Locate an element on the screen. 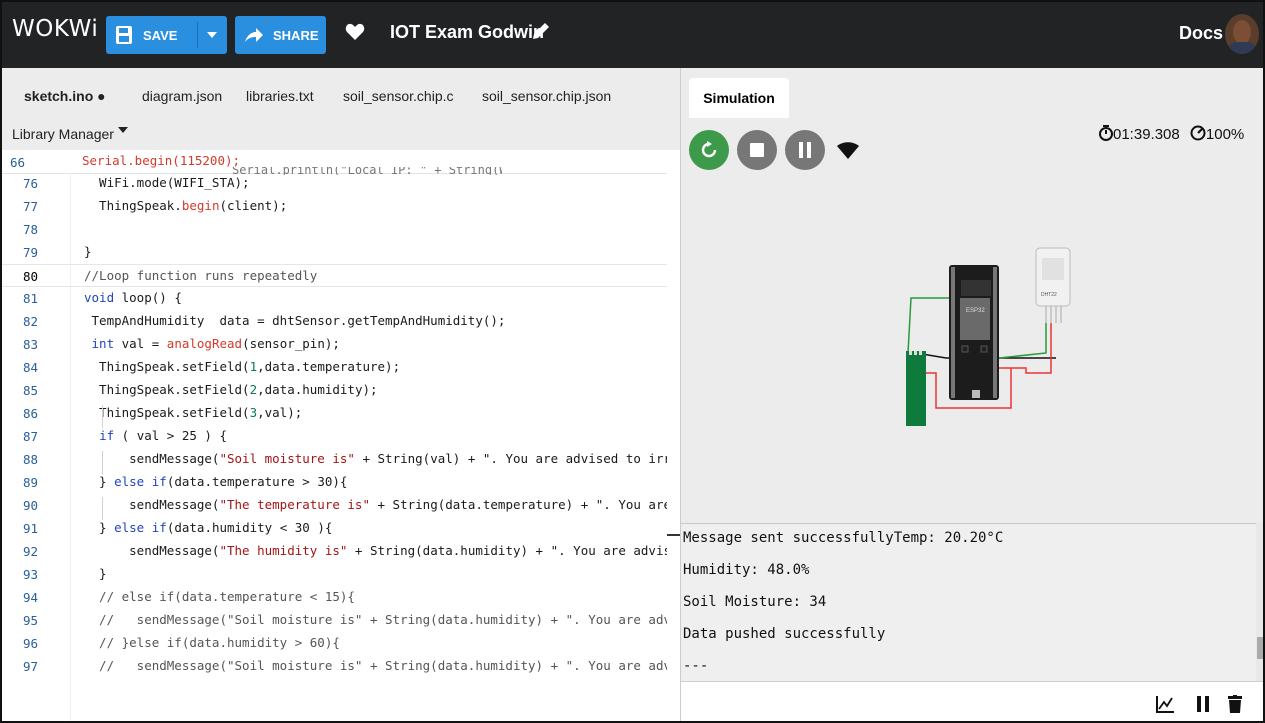  tab-simulation: Simulation is located at coordinates (739, 98).